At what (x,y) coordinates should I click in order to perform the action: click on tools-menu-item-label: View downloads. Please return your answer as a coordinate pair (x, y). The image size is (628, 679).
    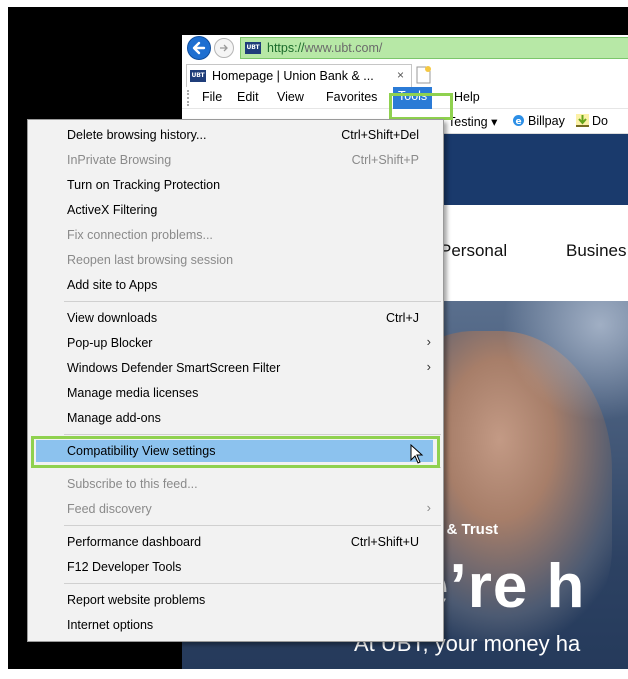
    Looking at the image, I should click on (112, 318).